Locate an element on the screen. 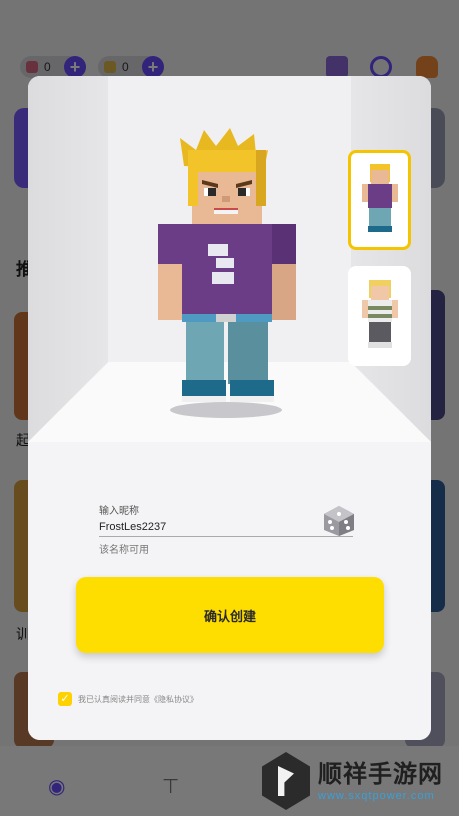 This screenshot has width=459, height=816. agreement-text: 我已认真阅读并同意《隐私协议》 is located at coordinates (138, 699).